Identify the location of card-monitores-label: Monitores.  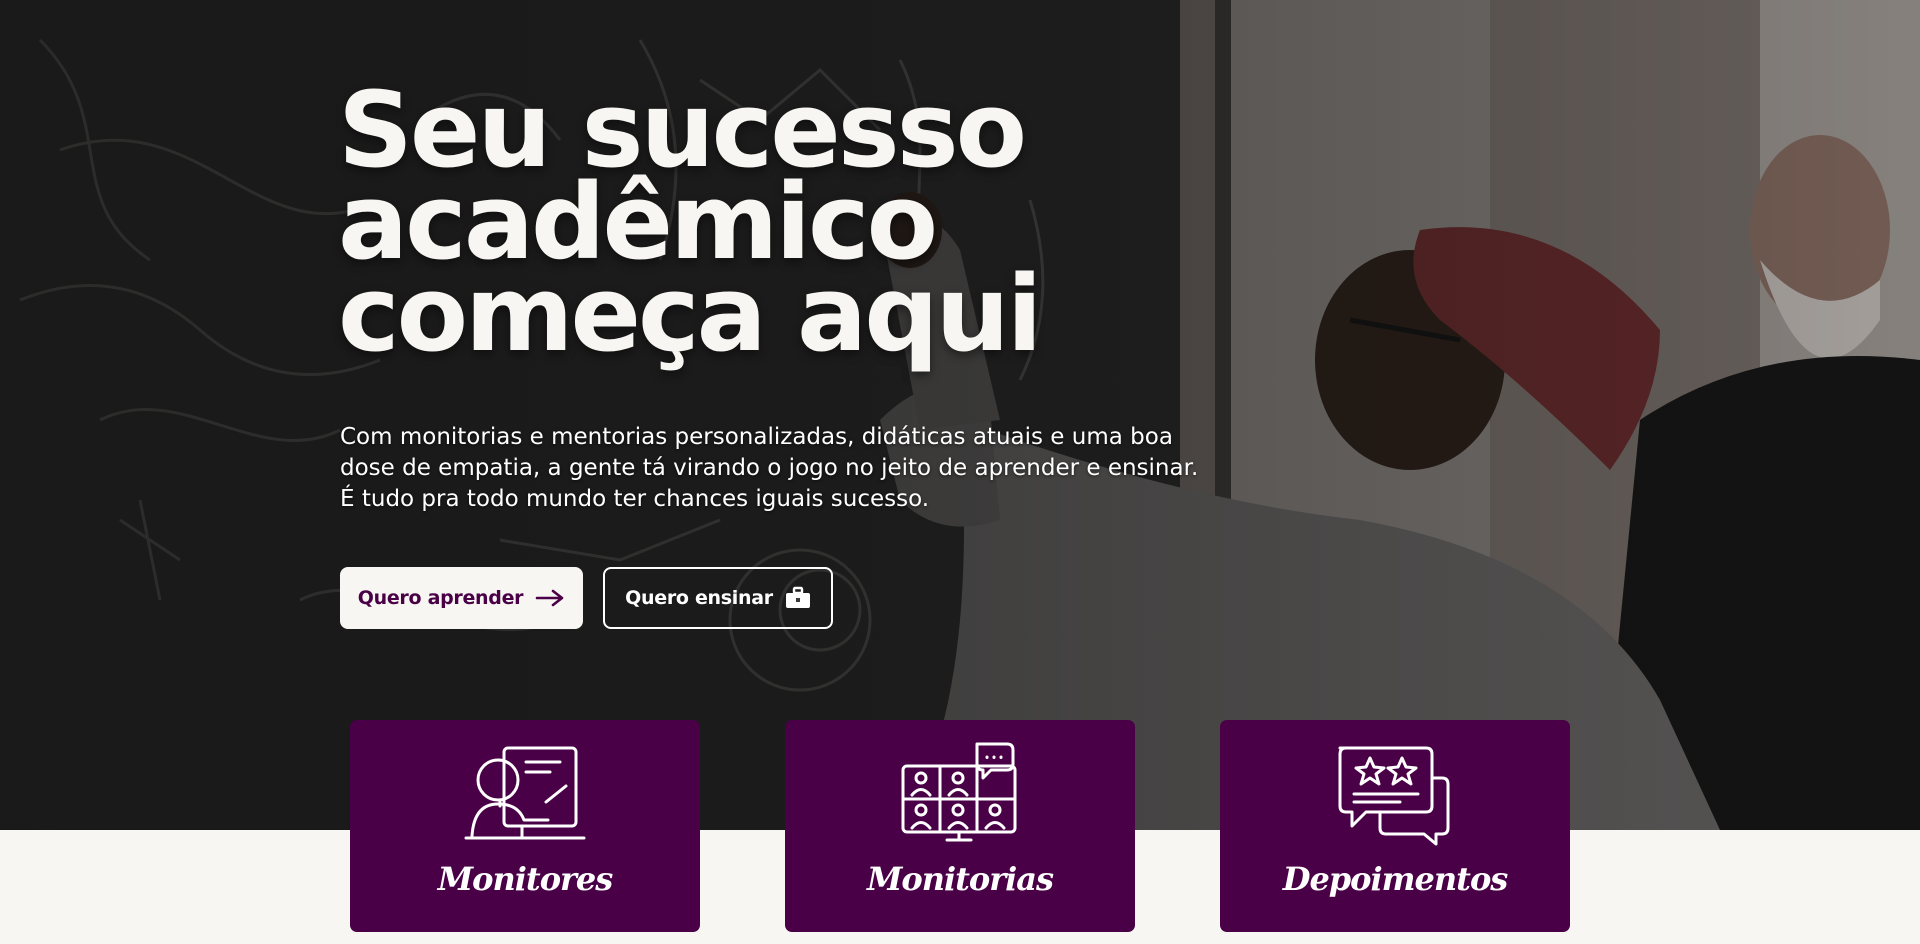
(525, 879).